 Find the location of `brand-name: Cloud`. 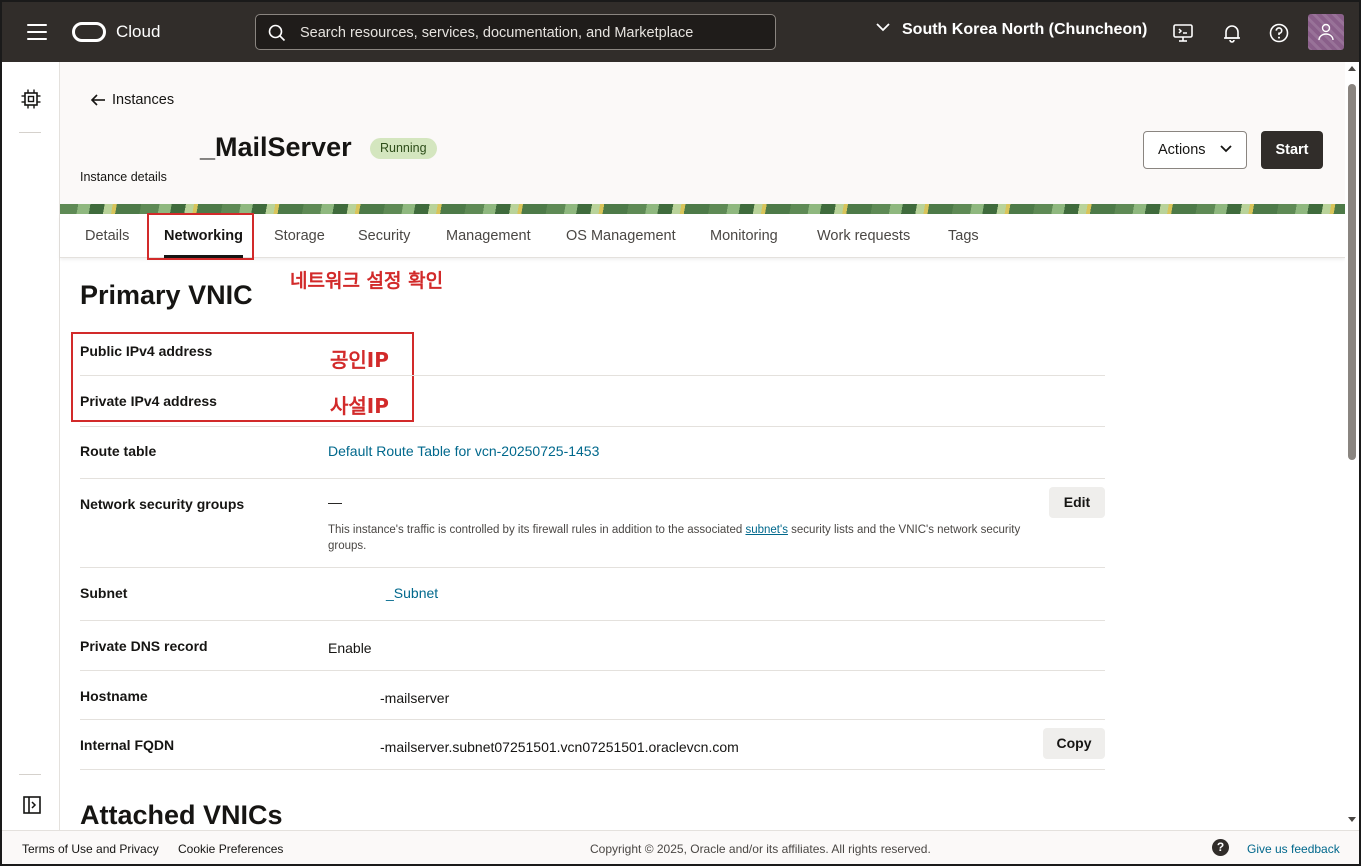

brand-name: Cloud is located at coordinates (138, 32).